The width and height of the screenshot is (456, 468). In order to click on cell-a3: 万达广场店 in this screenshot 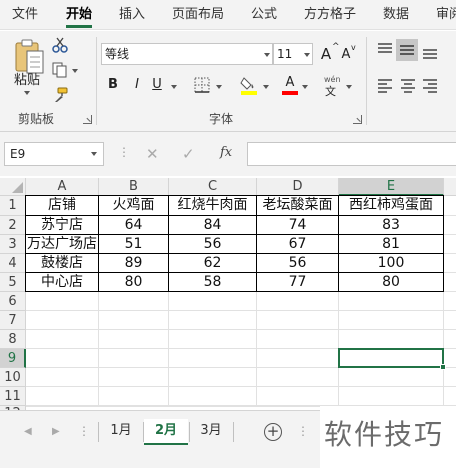, I will do `click(62, 244)`.